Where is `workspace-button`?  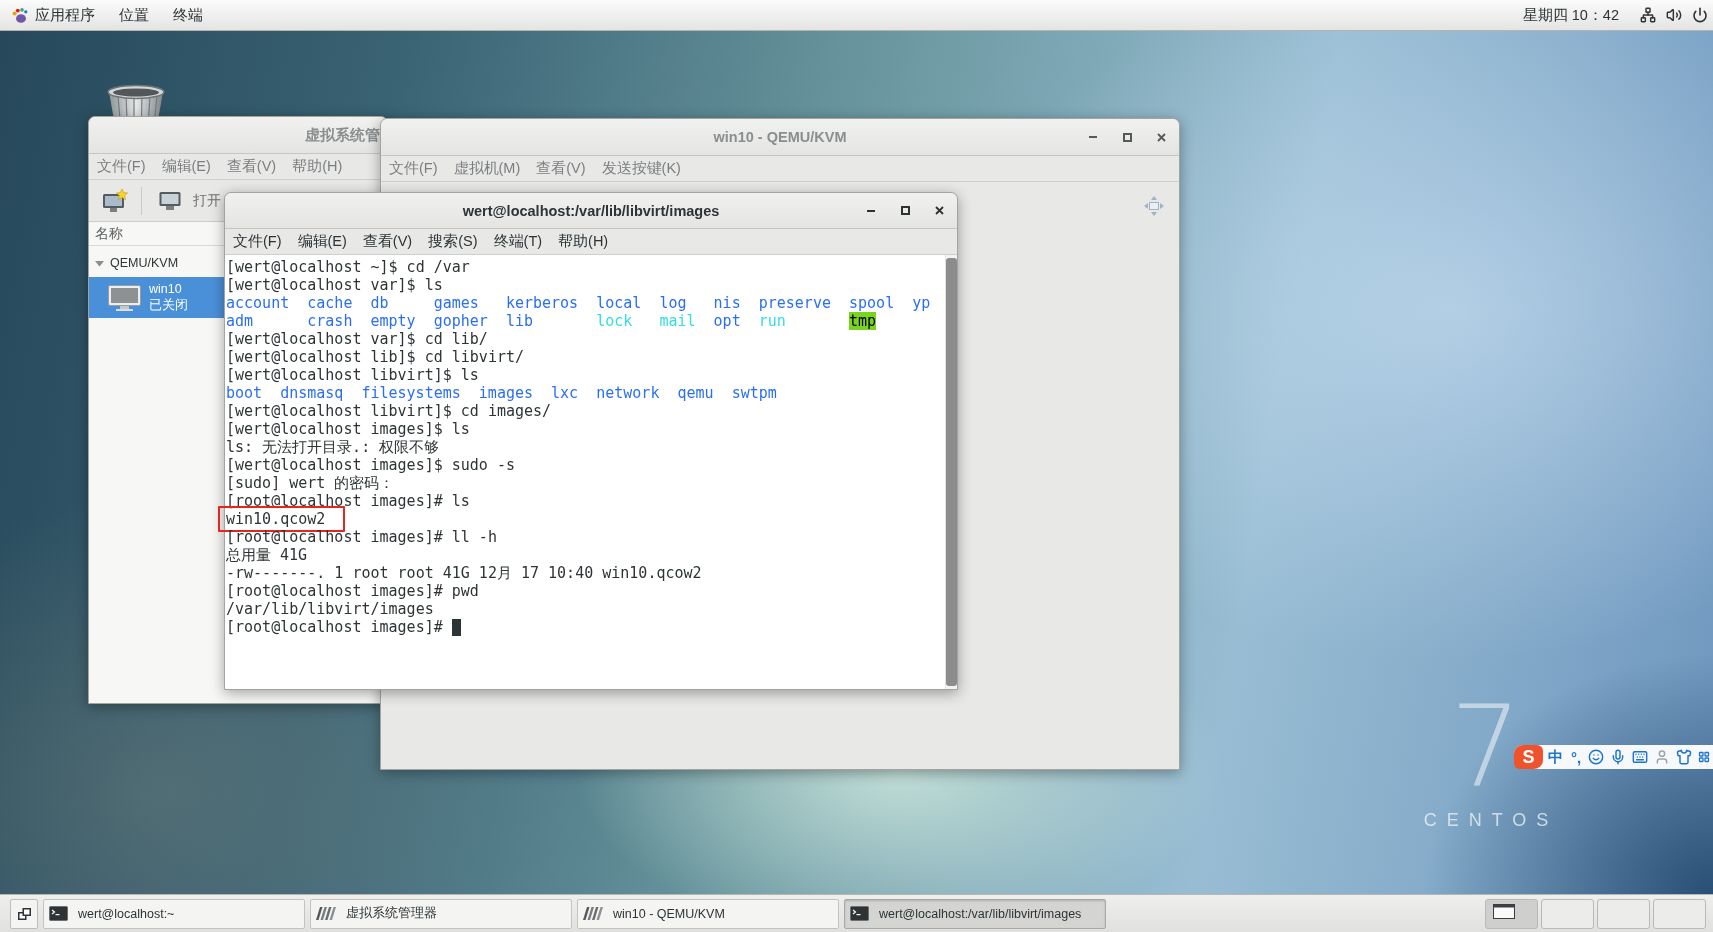 workspace-button is located at coordinates (1511, 913).